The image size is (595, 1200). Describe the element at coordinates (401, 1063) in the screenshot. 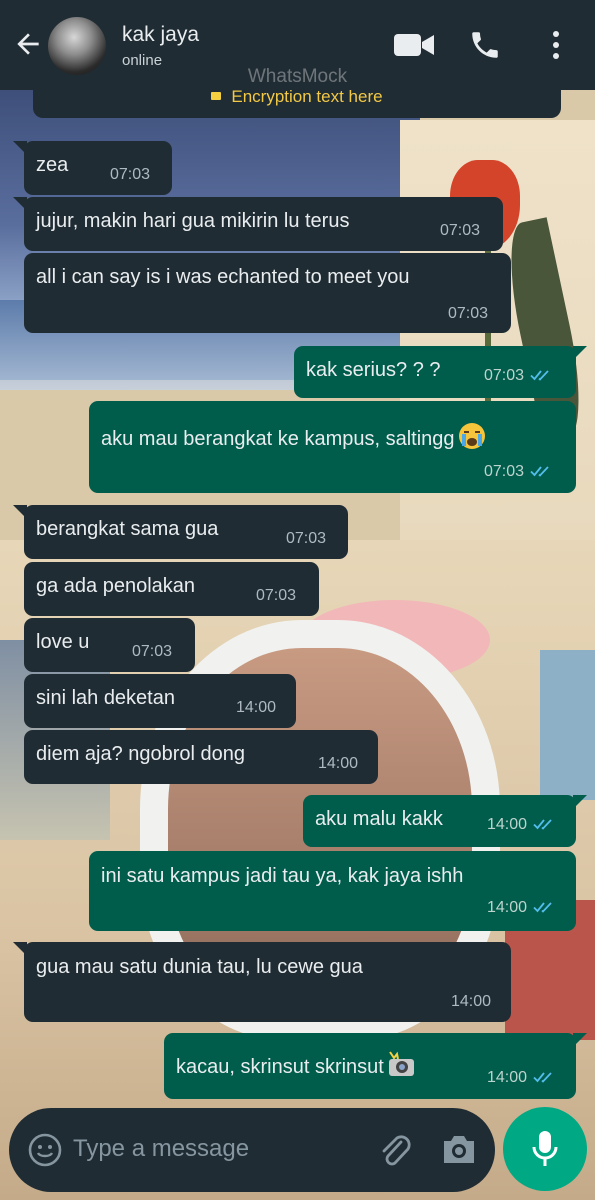

I see `camera-with-flash-emoji-icon` at that location.